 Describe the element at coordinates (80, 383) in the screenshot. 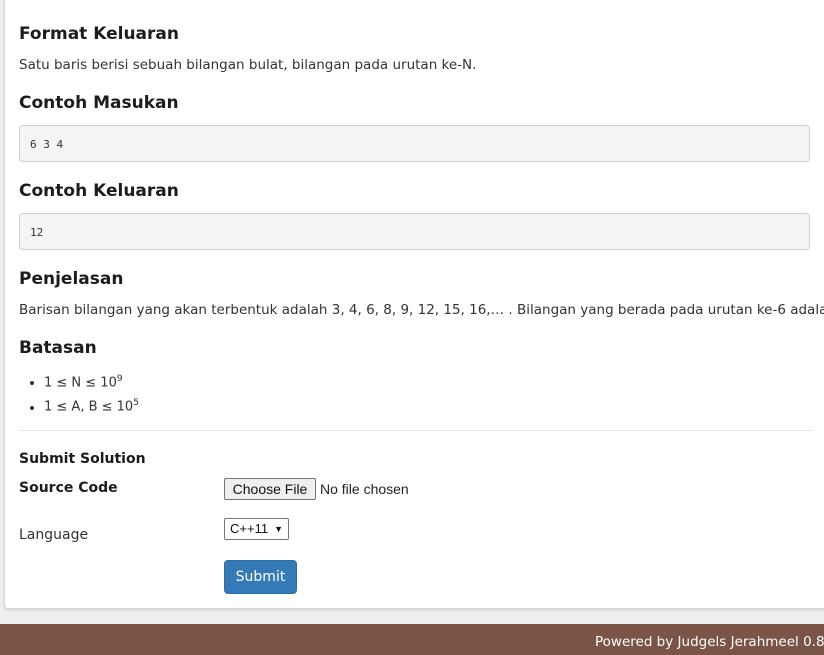

I see `constraint-text: 1 ≤ N ≤ 10` at that location.